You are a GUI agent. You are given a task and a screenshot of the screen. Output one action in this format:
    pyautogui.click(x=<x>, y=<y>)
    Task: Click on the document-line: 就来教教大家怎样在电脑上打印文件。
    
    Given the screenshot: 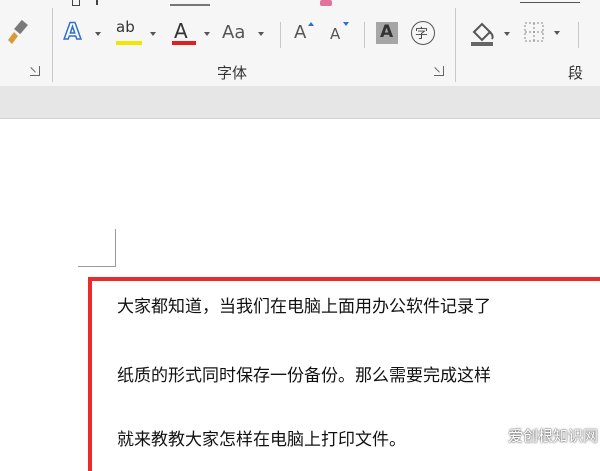 What is the action you would take?
    pyautogui.click(x=261, y=437)
    